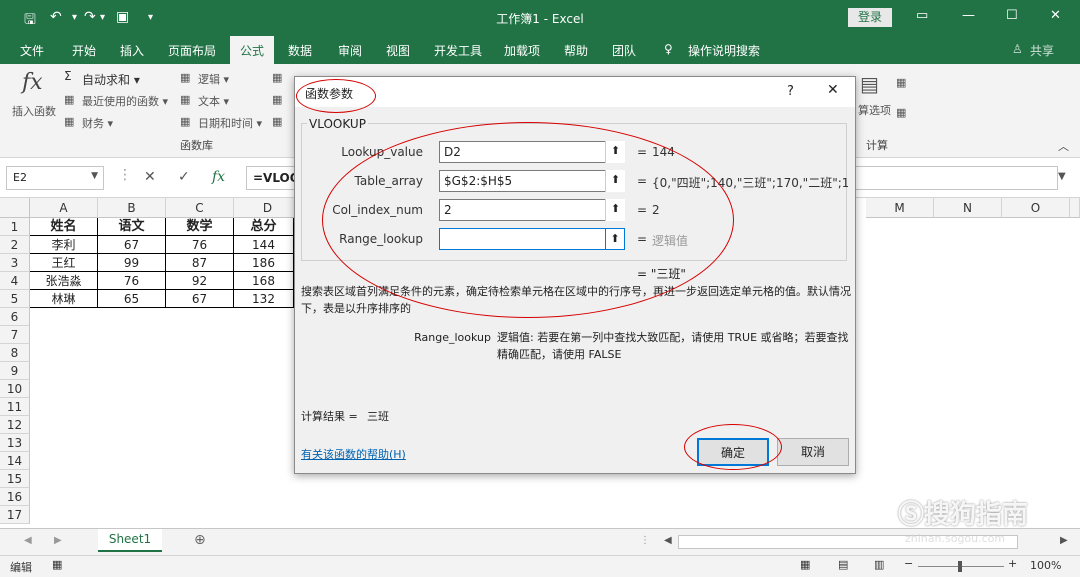 The height and width of the screenshot is (577, 1080). Describe the element at coordinates (15, 407) in the screenshot. I see `row-header: 11` at that location.